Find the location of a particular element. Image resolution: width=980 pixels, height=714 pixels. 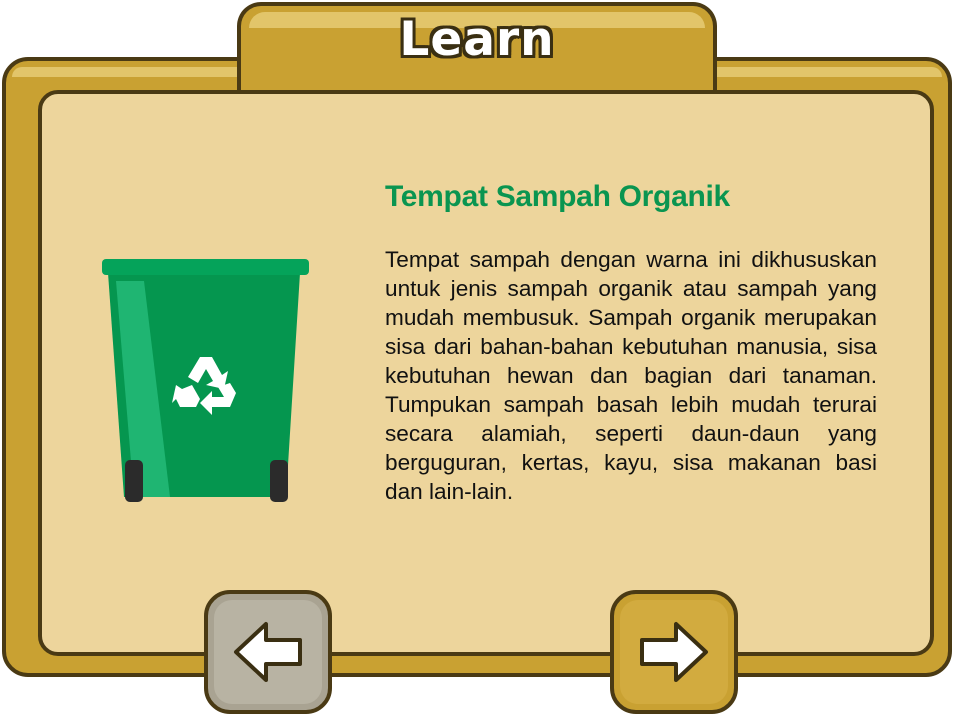

arrow-right-icon is located at coordinates (674, 652).